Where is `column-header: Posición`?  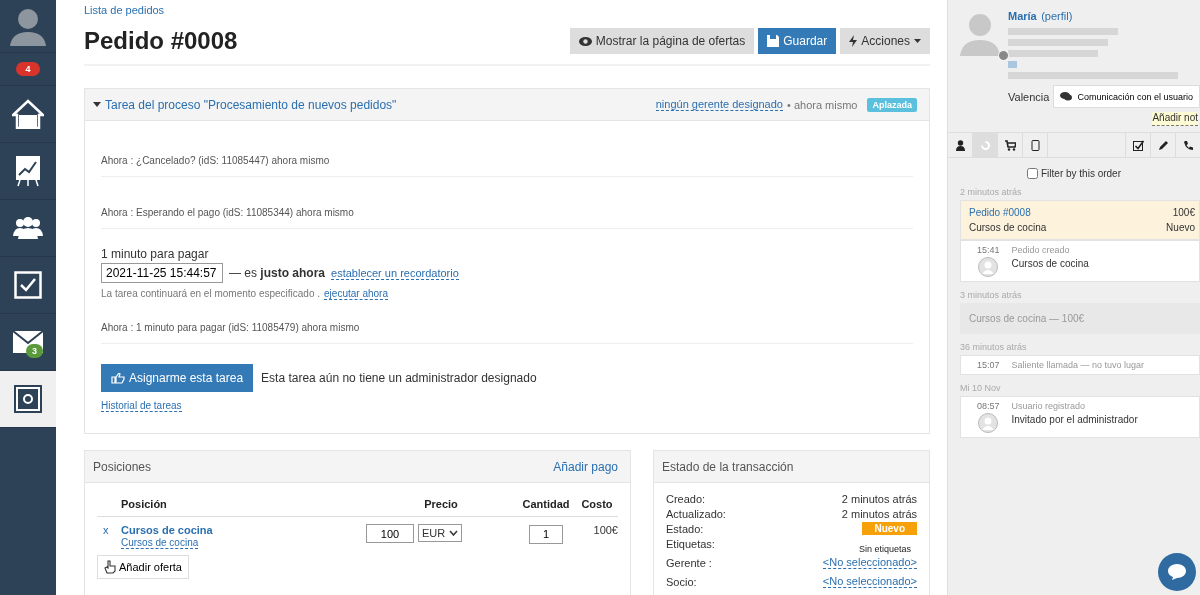 column-header: Posición is located at coordinates (144, 504).